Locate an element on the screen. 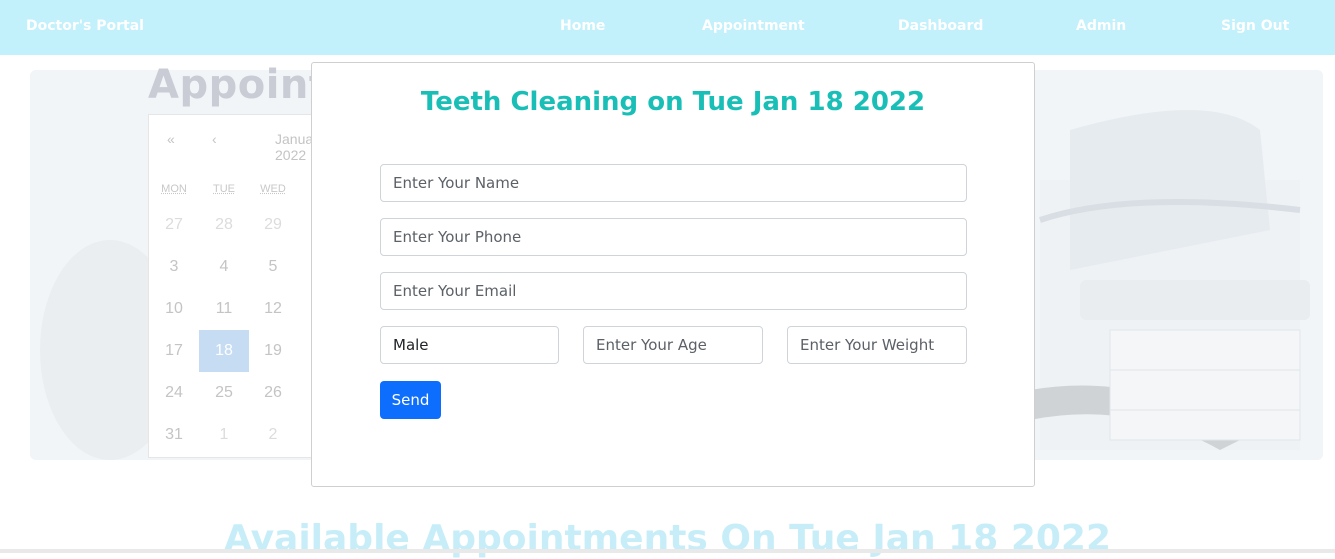 The image size is (1335, 559). calendar-day: 5 is located at coordinates (273, 267).